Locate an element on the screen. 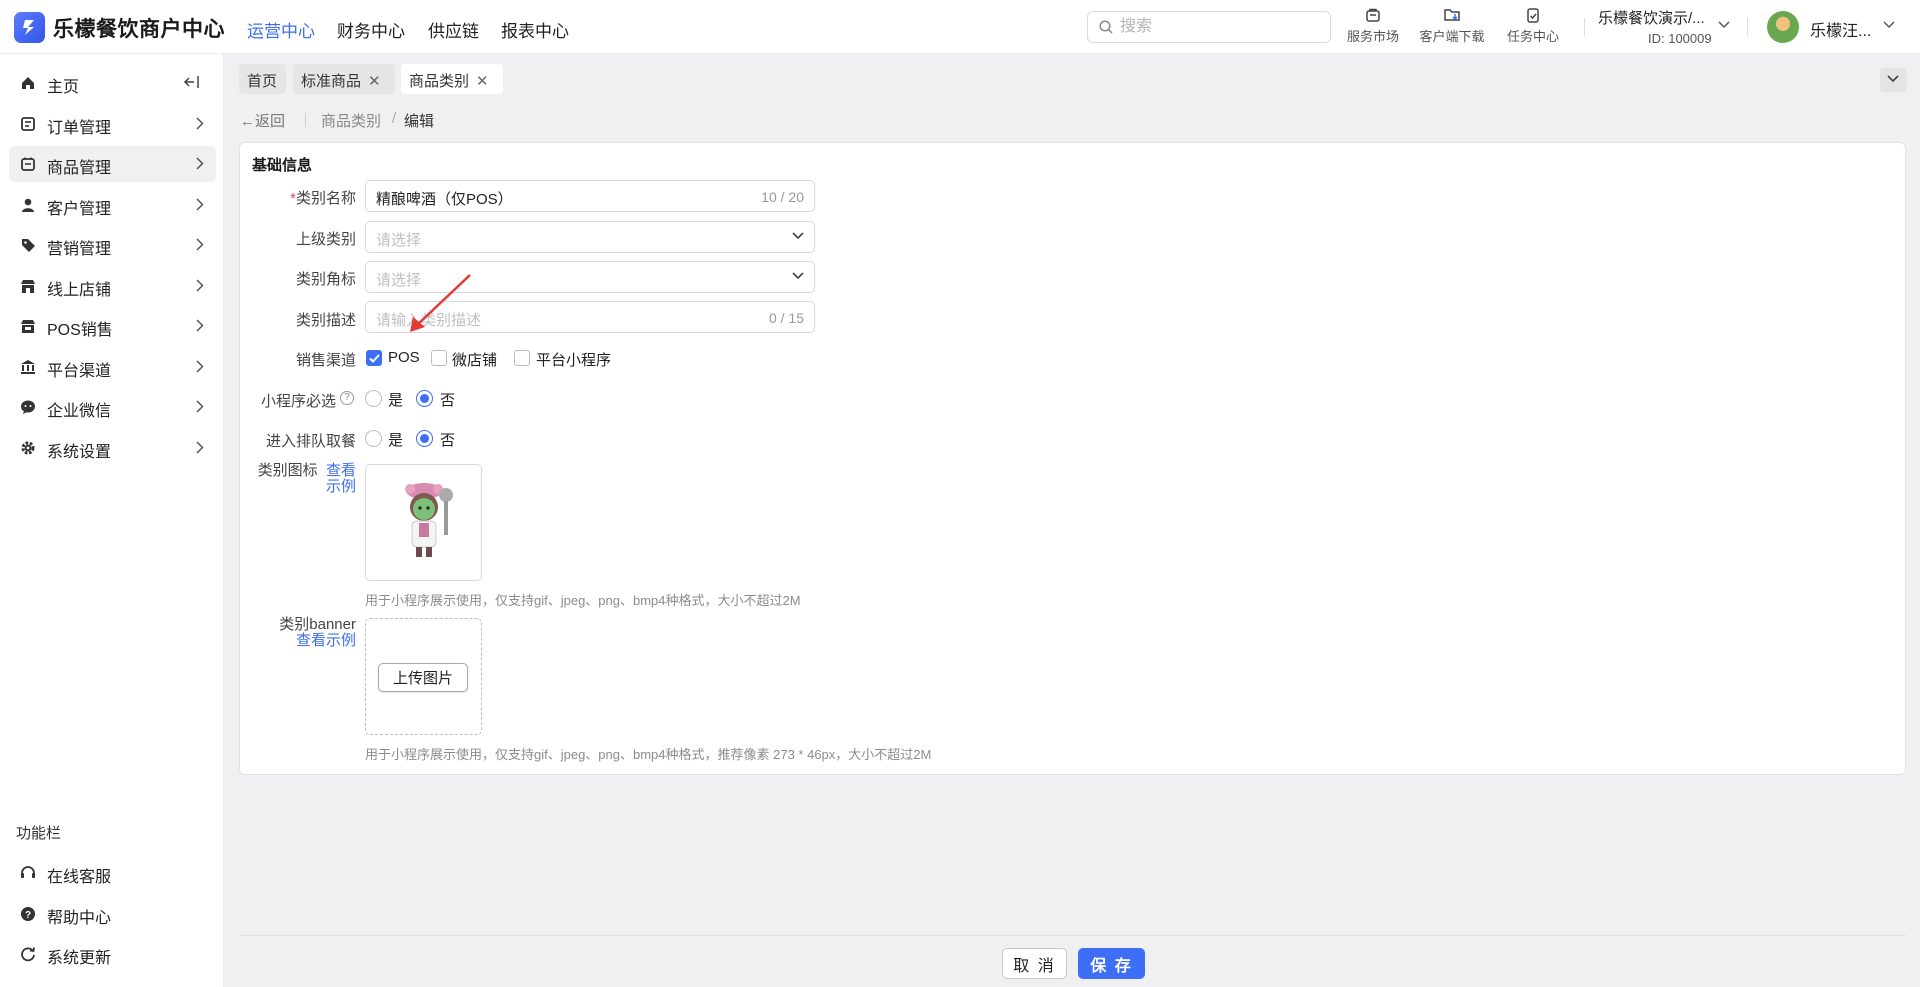  sidebar-item-label: 系统更新 is located at coordinates (79, 958).